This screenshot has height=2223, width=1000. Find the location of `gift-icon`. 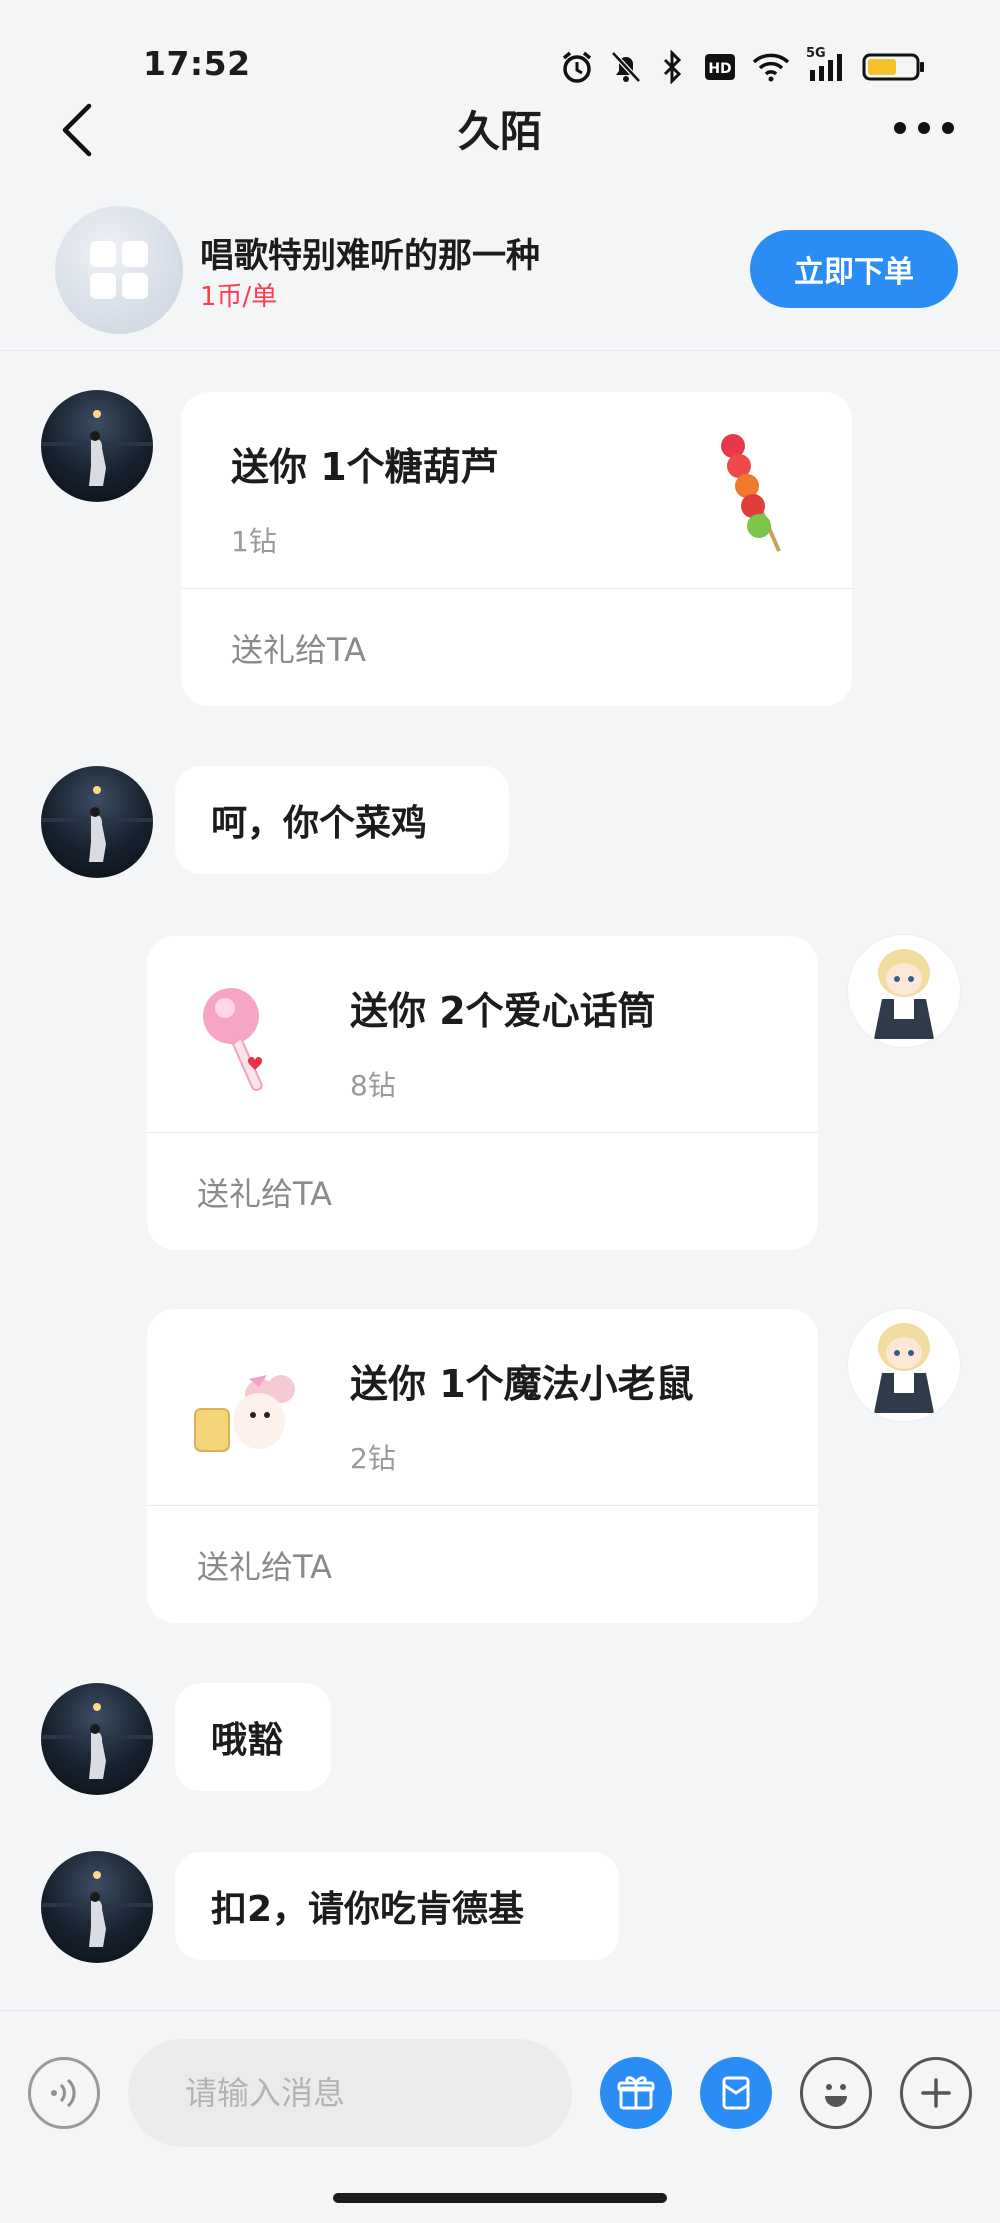

gift-icon is located at coordinates (636, 2093).